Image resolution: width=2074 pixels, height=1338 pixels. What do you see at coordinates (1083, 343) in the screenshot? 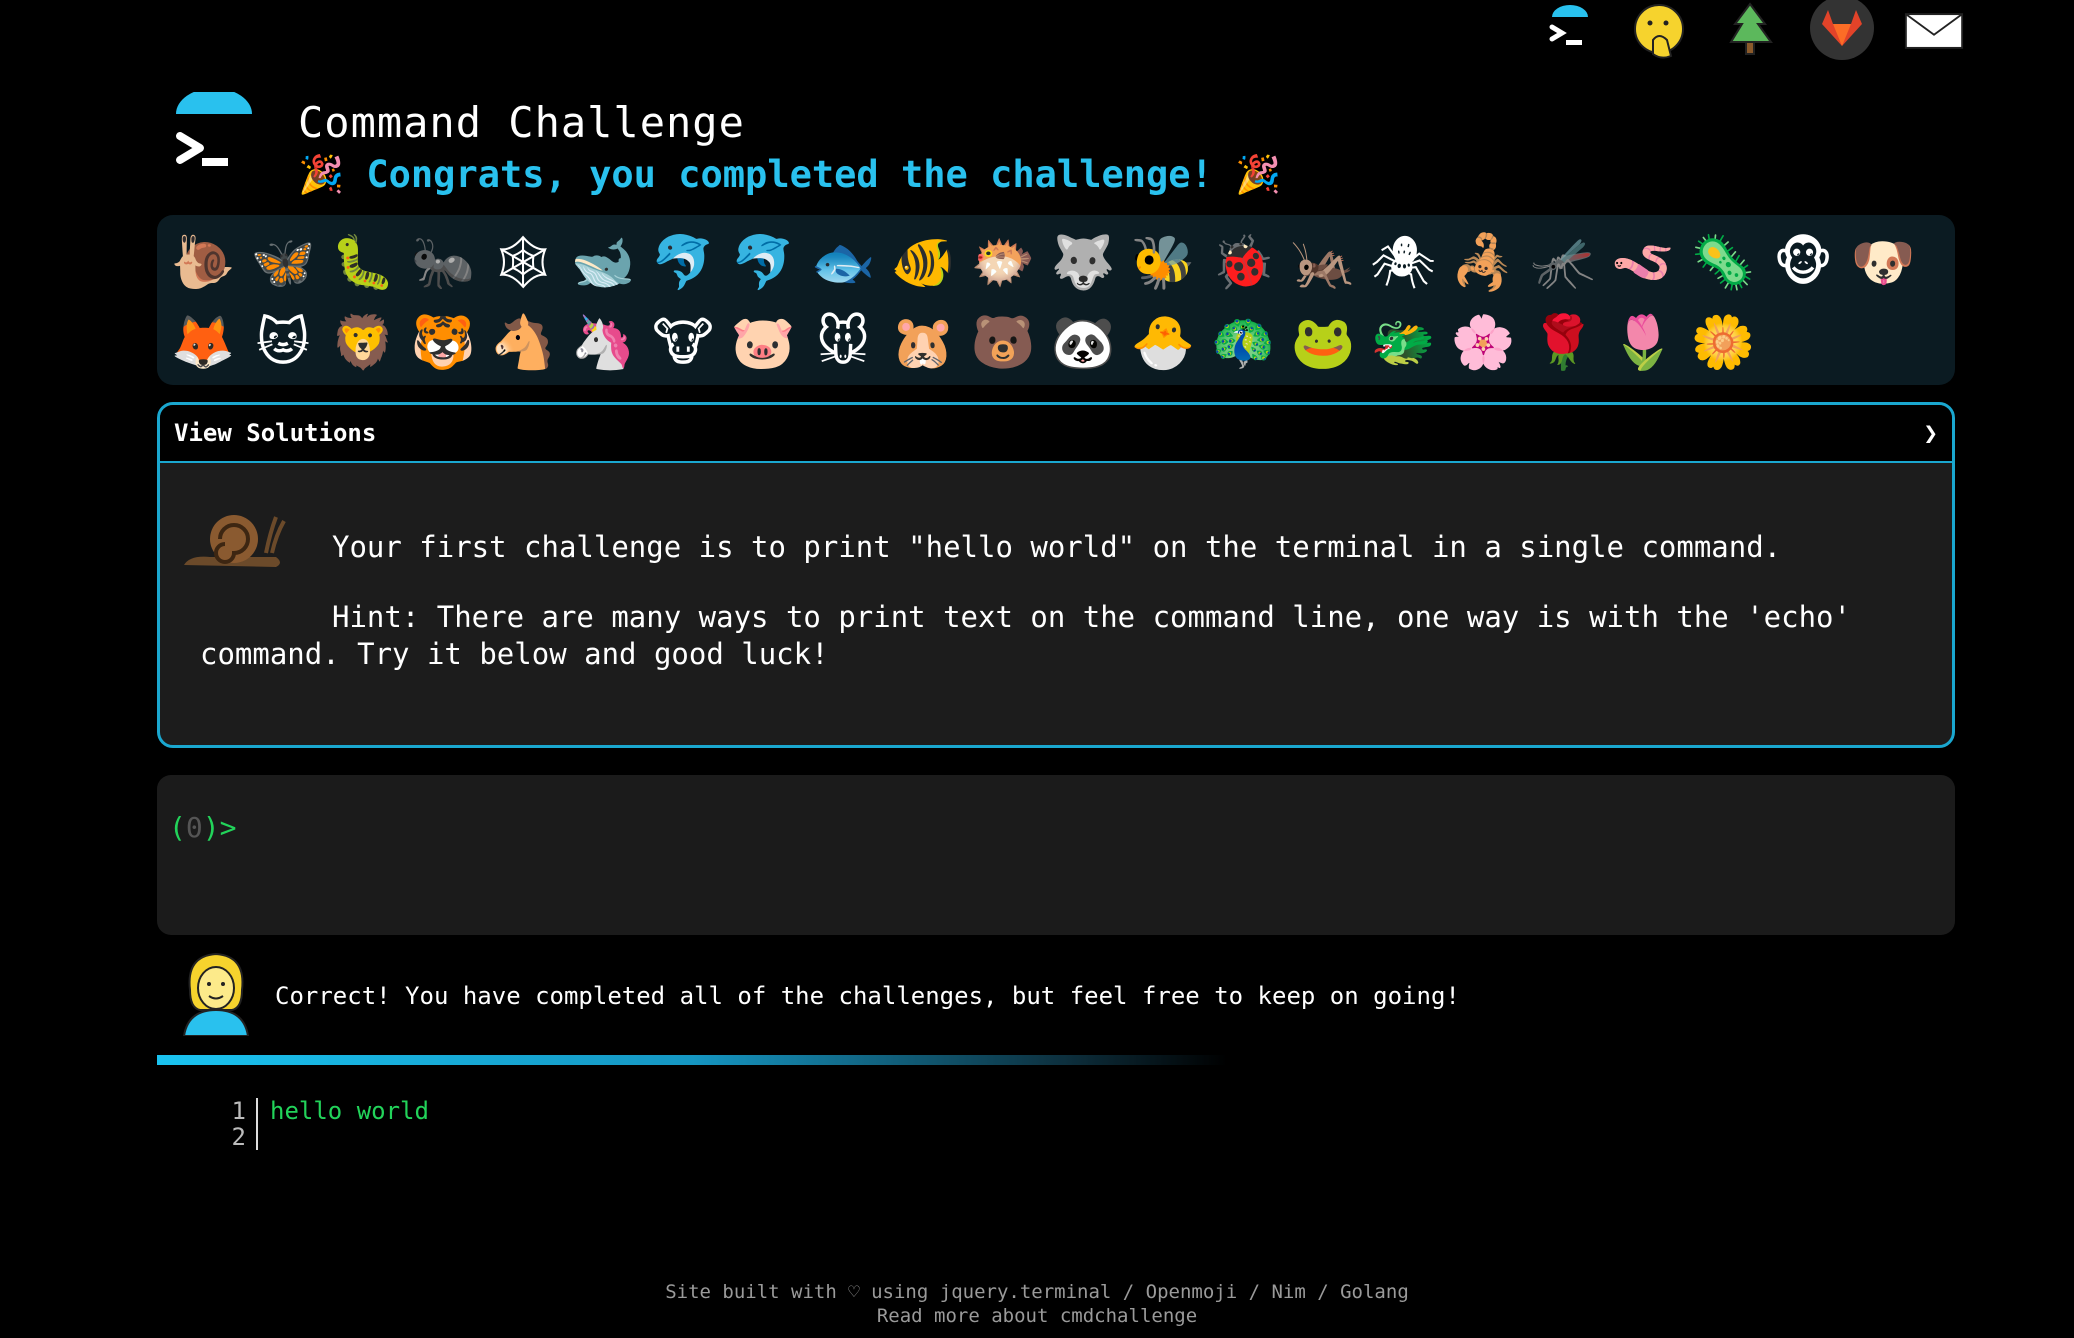
I see `challenge-emoji-icon: 🐼` at bounding box center [1083, 343].